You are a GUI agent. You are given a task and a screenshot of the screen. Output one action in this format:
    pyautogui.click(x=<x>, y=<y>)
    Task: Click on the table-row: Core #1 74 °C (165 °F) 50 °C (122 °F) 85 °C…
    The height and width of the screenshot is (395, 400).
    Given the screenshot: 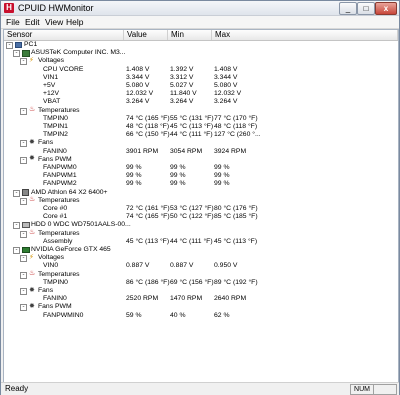 What is the action you would take?
    pyautogui.click(x=201, y=217)
    